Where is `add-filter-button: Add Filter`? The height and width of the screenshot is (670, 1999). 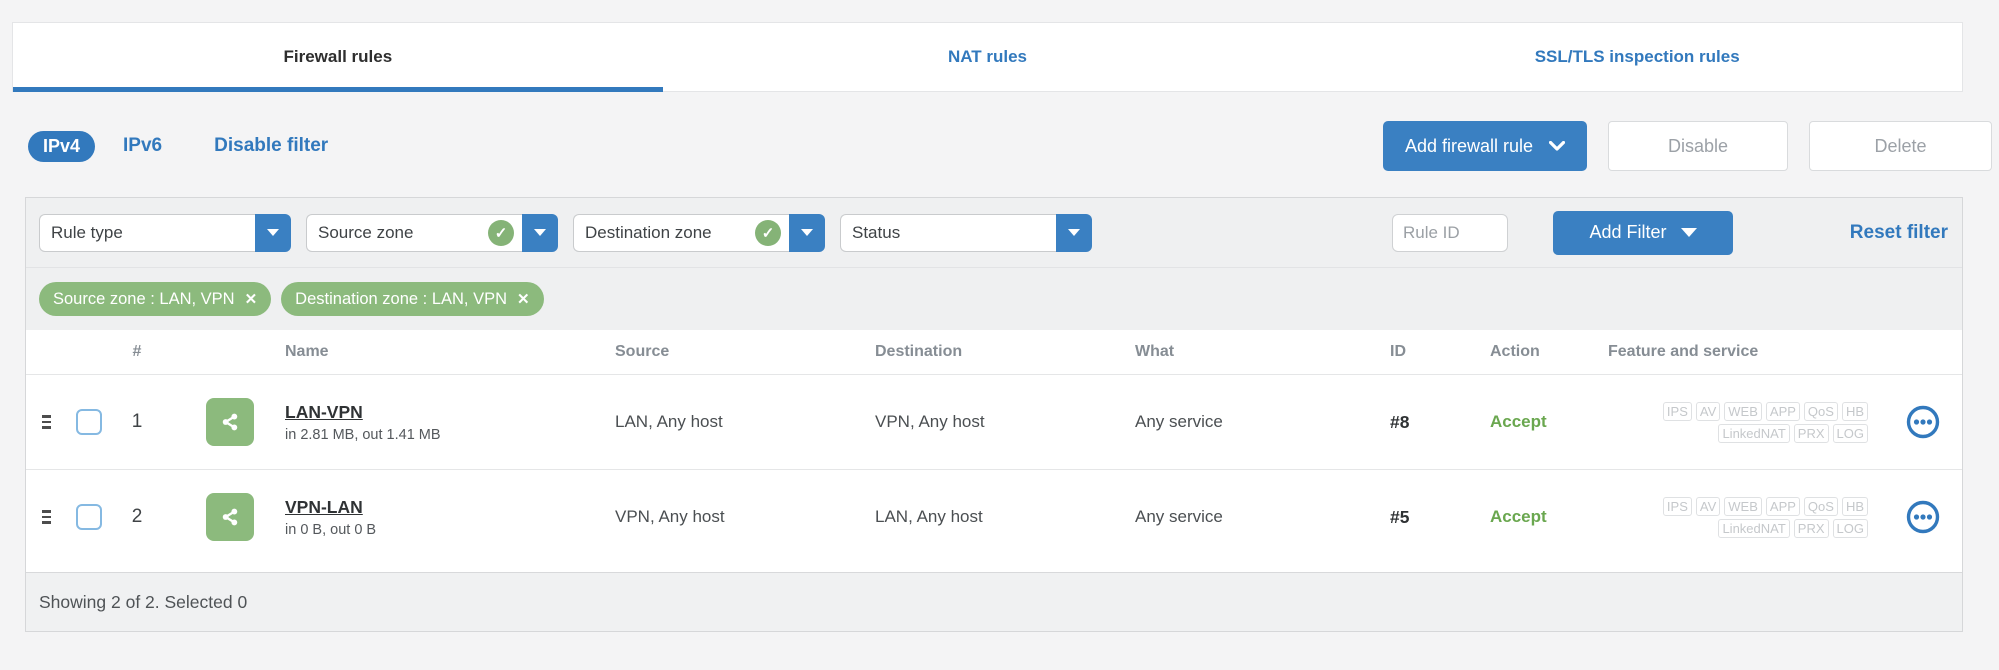 add-filter-button: Add Filter is located at coordinates (1643, 232).